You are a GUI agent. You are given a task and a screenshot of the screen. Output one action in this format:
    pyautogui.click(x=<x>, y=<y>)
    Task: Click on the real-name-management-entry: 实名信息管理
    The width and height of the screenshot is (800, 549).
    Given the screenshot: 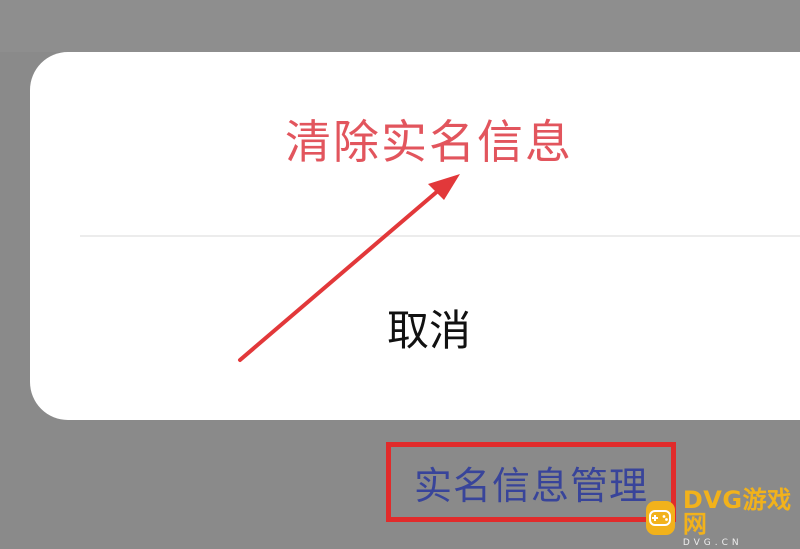 What is the action you would take?
    pyautogui.click(x=531, y=482)
    